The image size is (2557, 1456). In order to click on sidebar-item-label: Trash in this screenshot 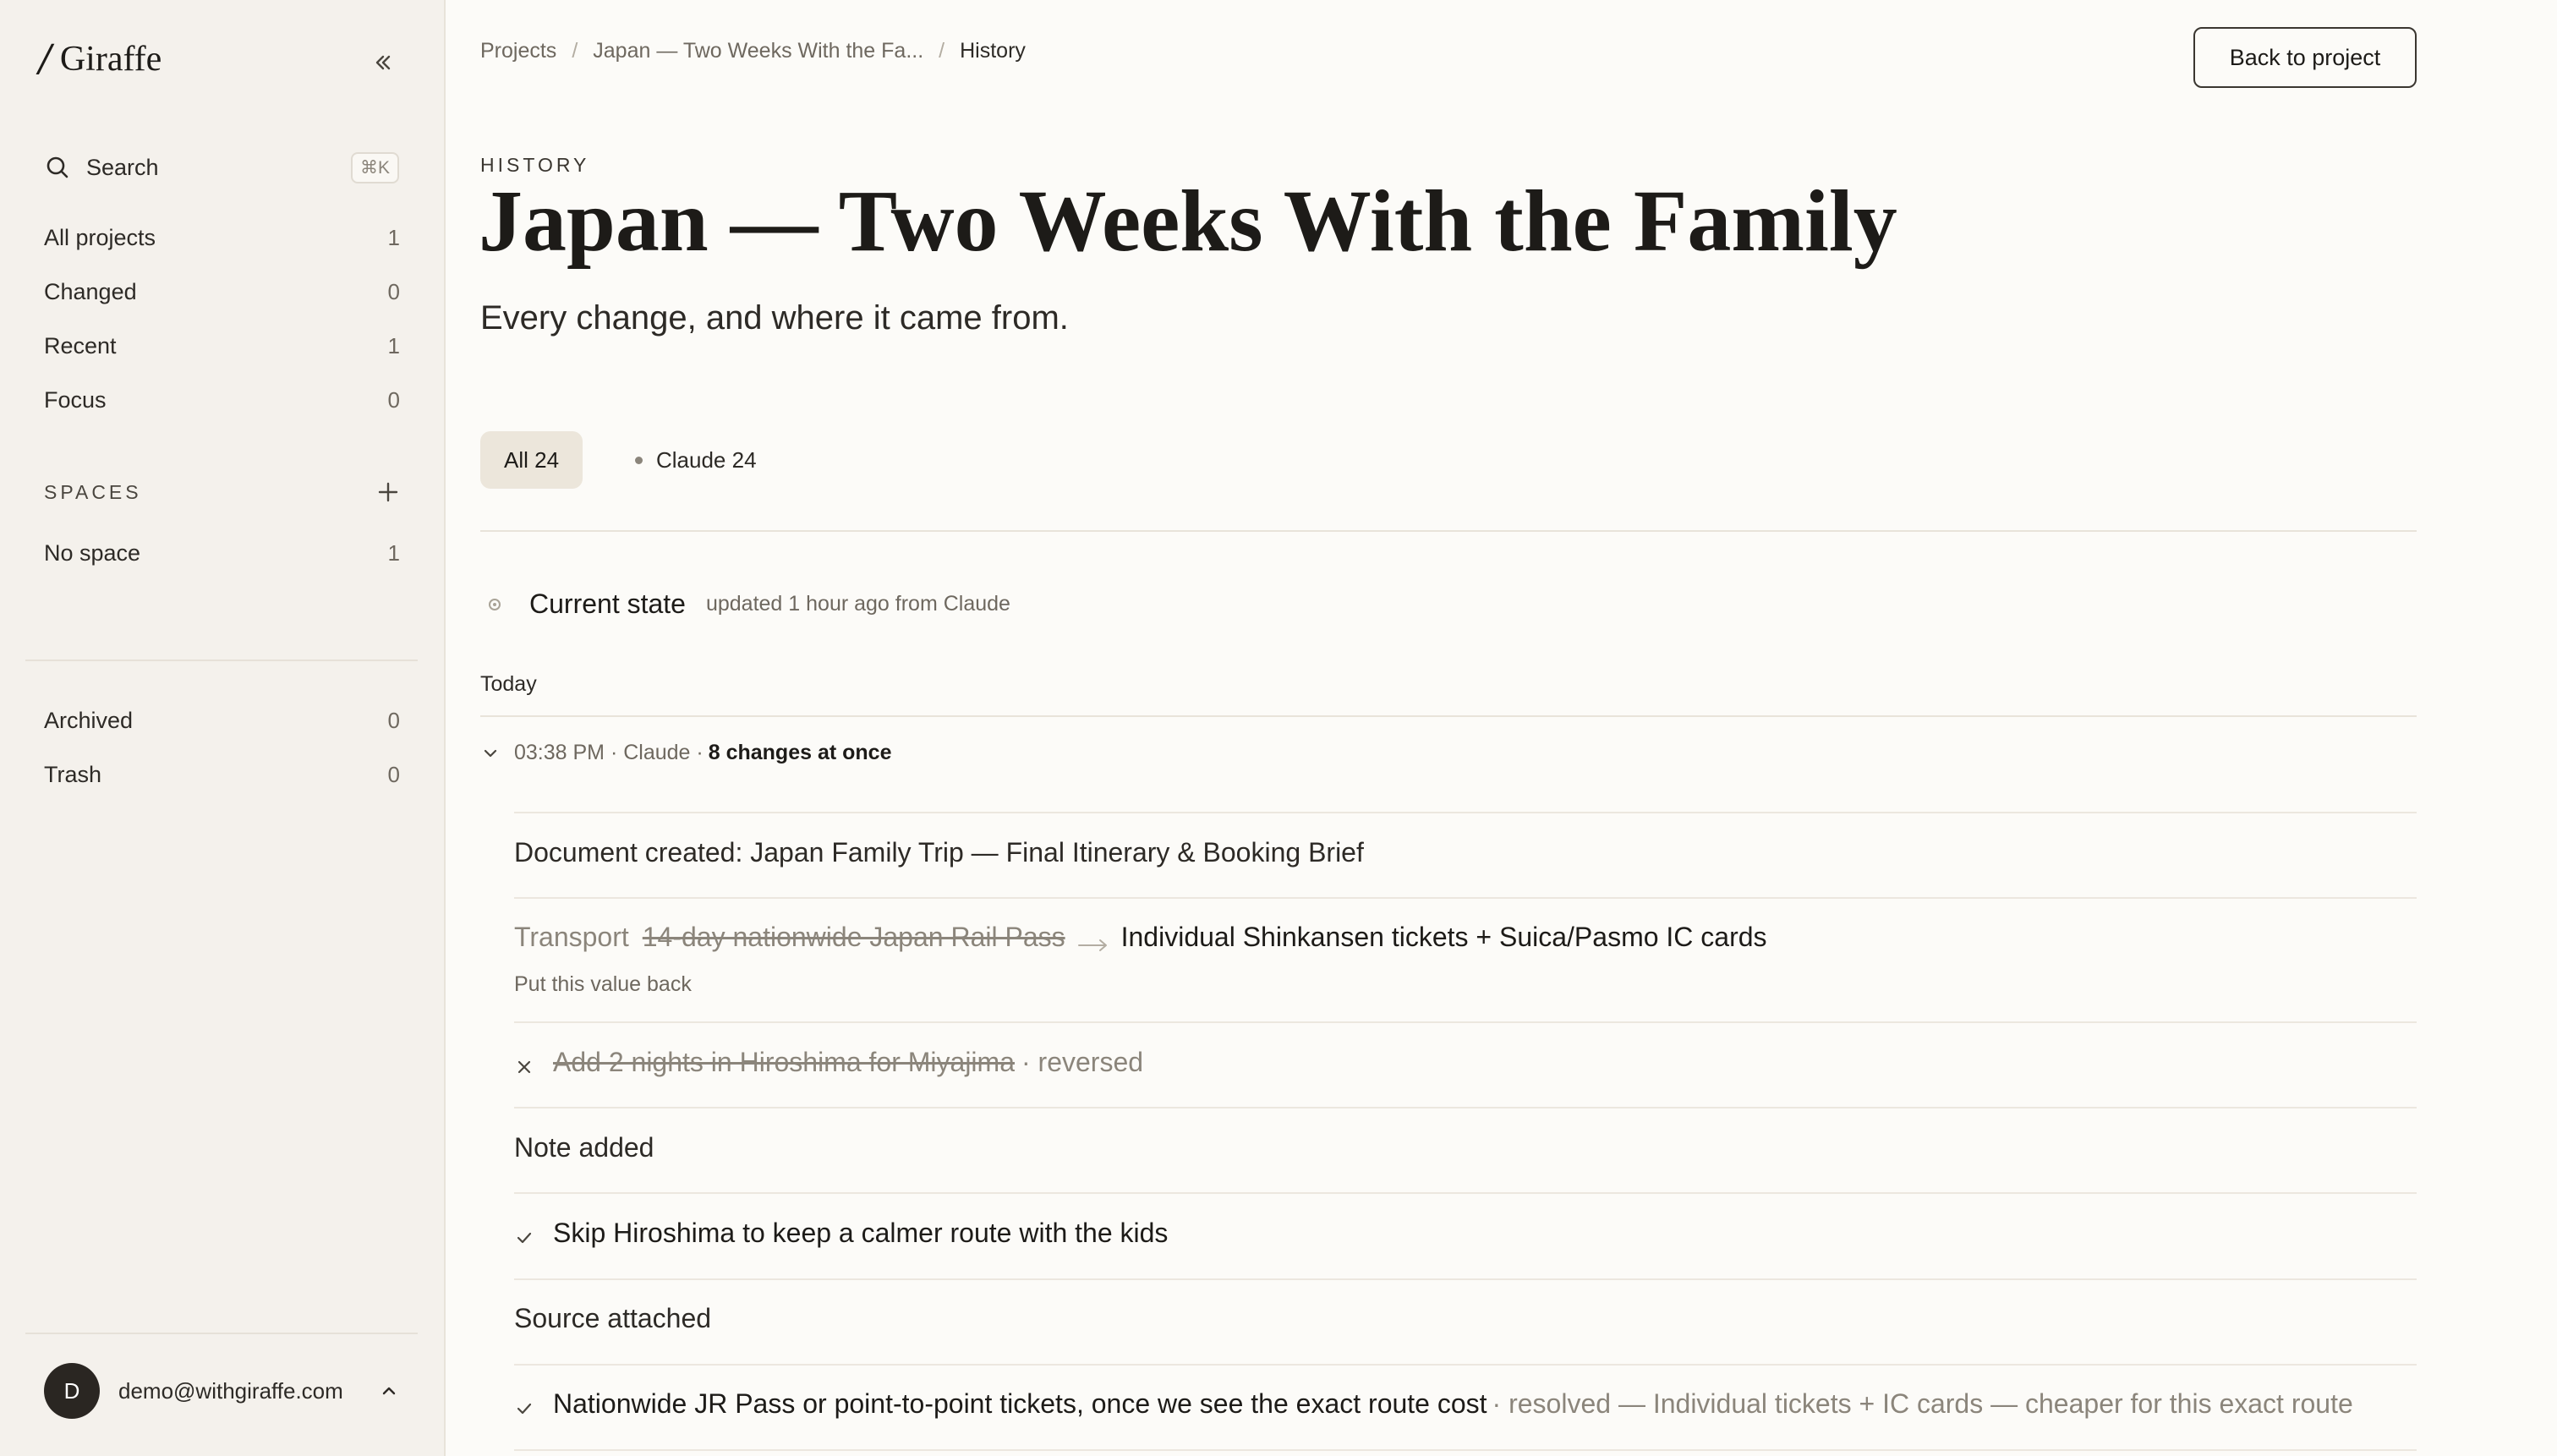, I will do `click(73, 774)`.